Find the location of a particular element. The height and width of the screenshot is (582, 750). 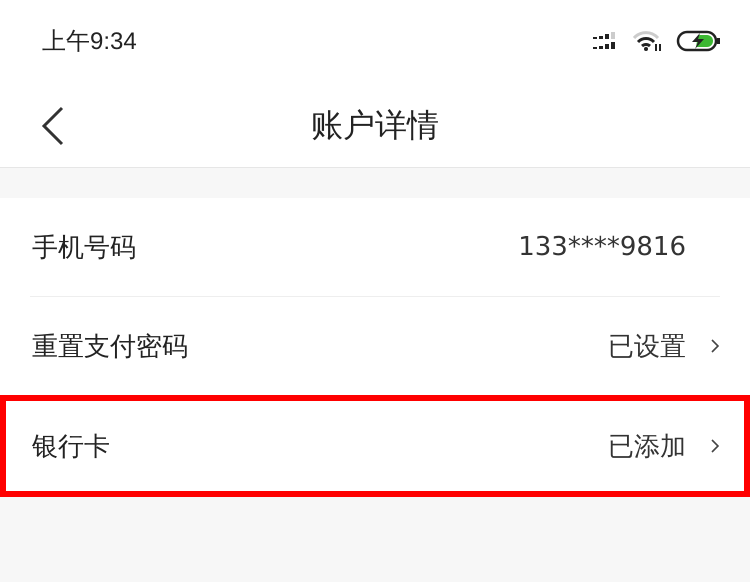

row-value: 133****9816 is located at coordinates (602, 247).